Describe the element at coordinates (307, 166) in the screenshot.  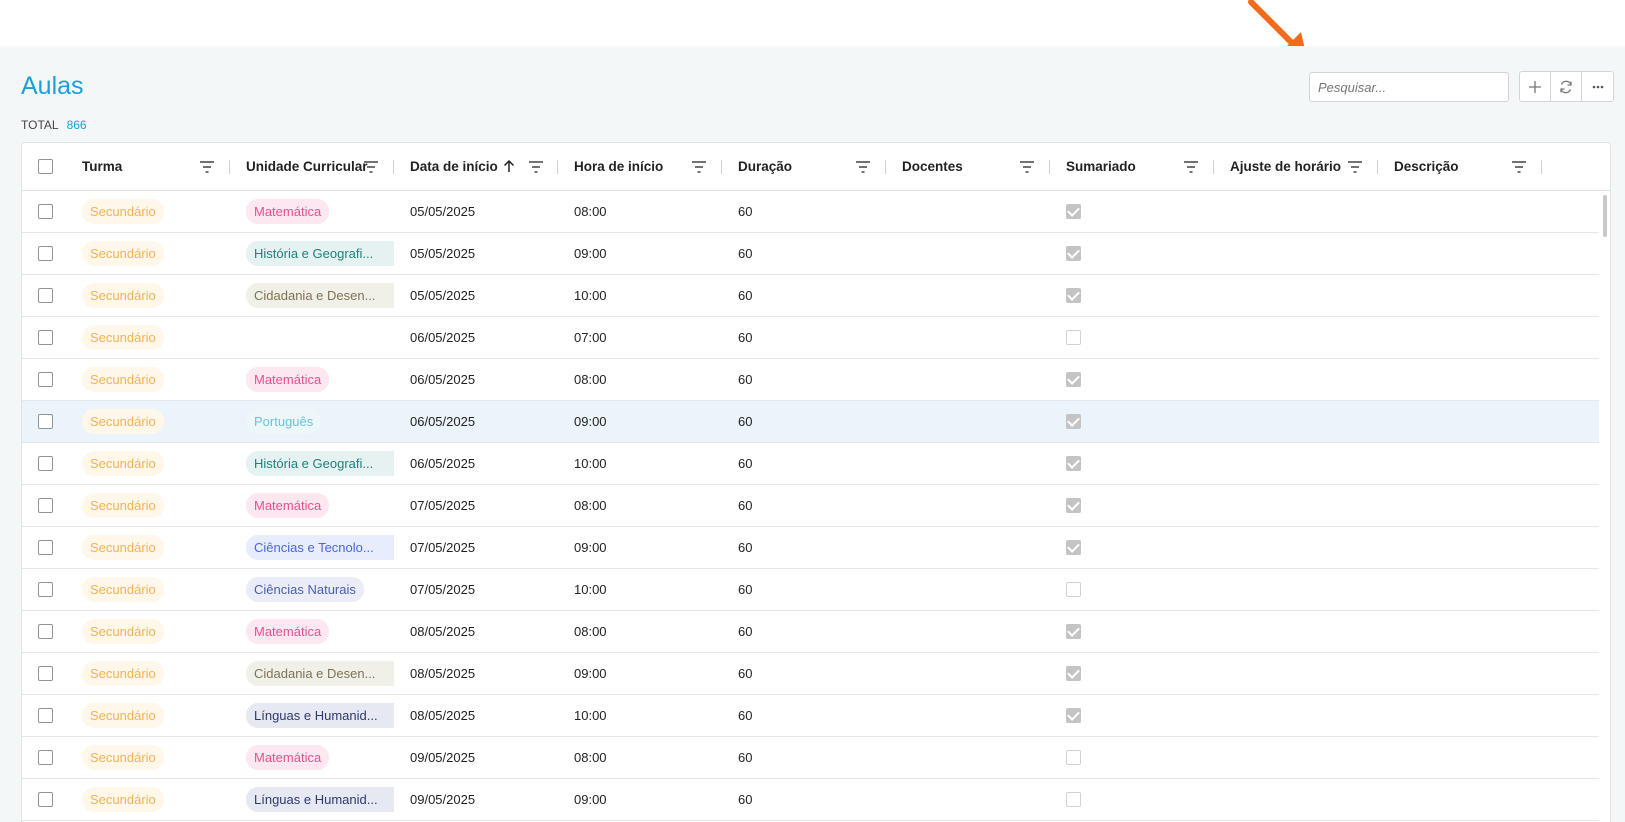
I see `column-header-unidade-curricular: Unidade Curricular` at that location.